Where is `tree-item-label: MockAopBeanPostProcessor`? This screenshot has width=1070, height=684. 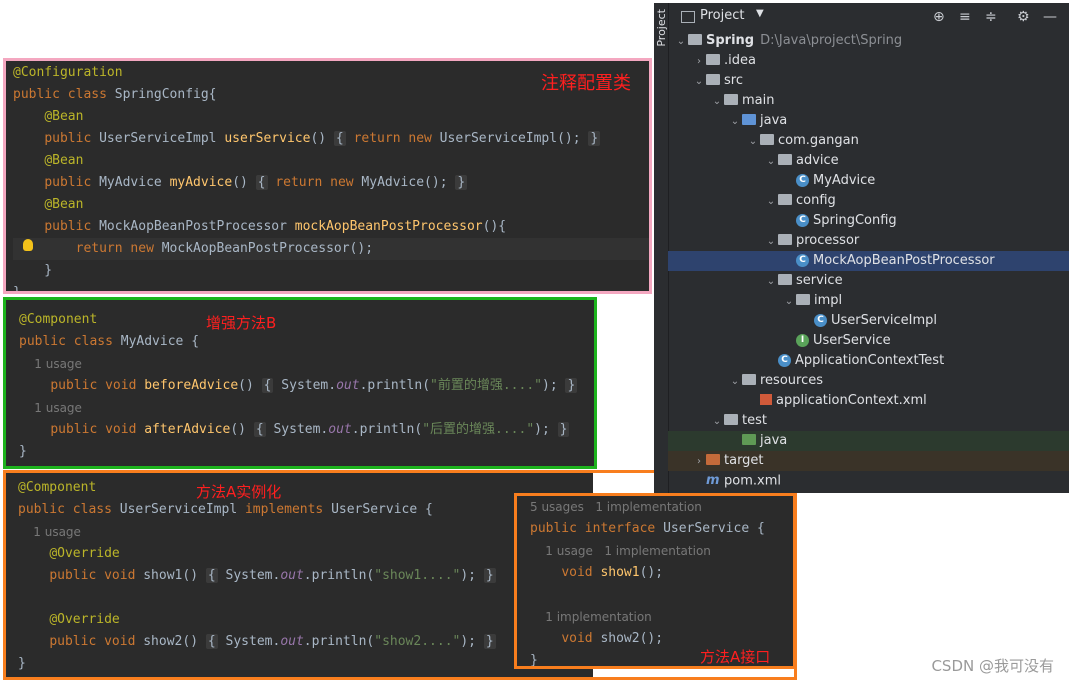
tree-item-label: MockAopBeanPostProcessor is located at coordinates (904, 260).